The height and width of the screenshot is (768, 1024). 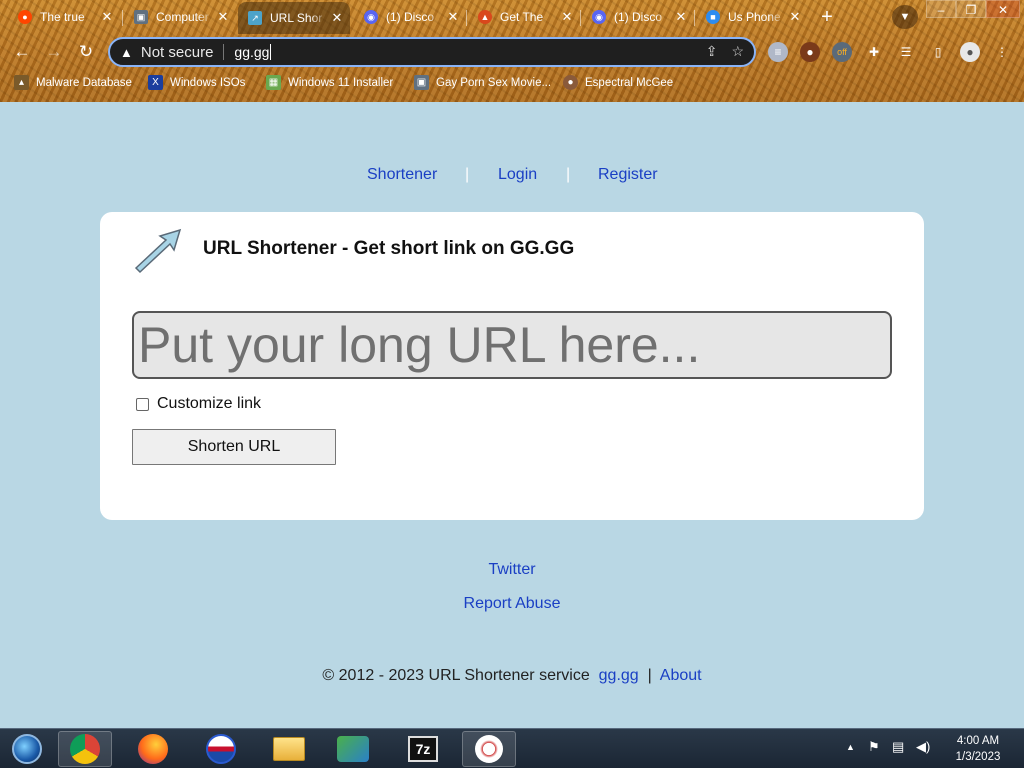 I want to click on computer-icon: ▣, so click(x=421, y=82).